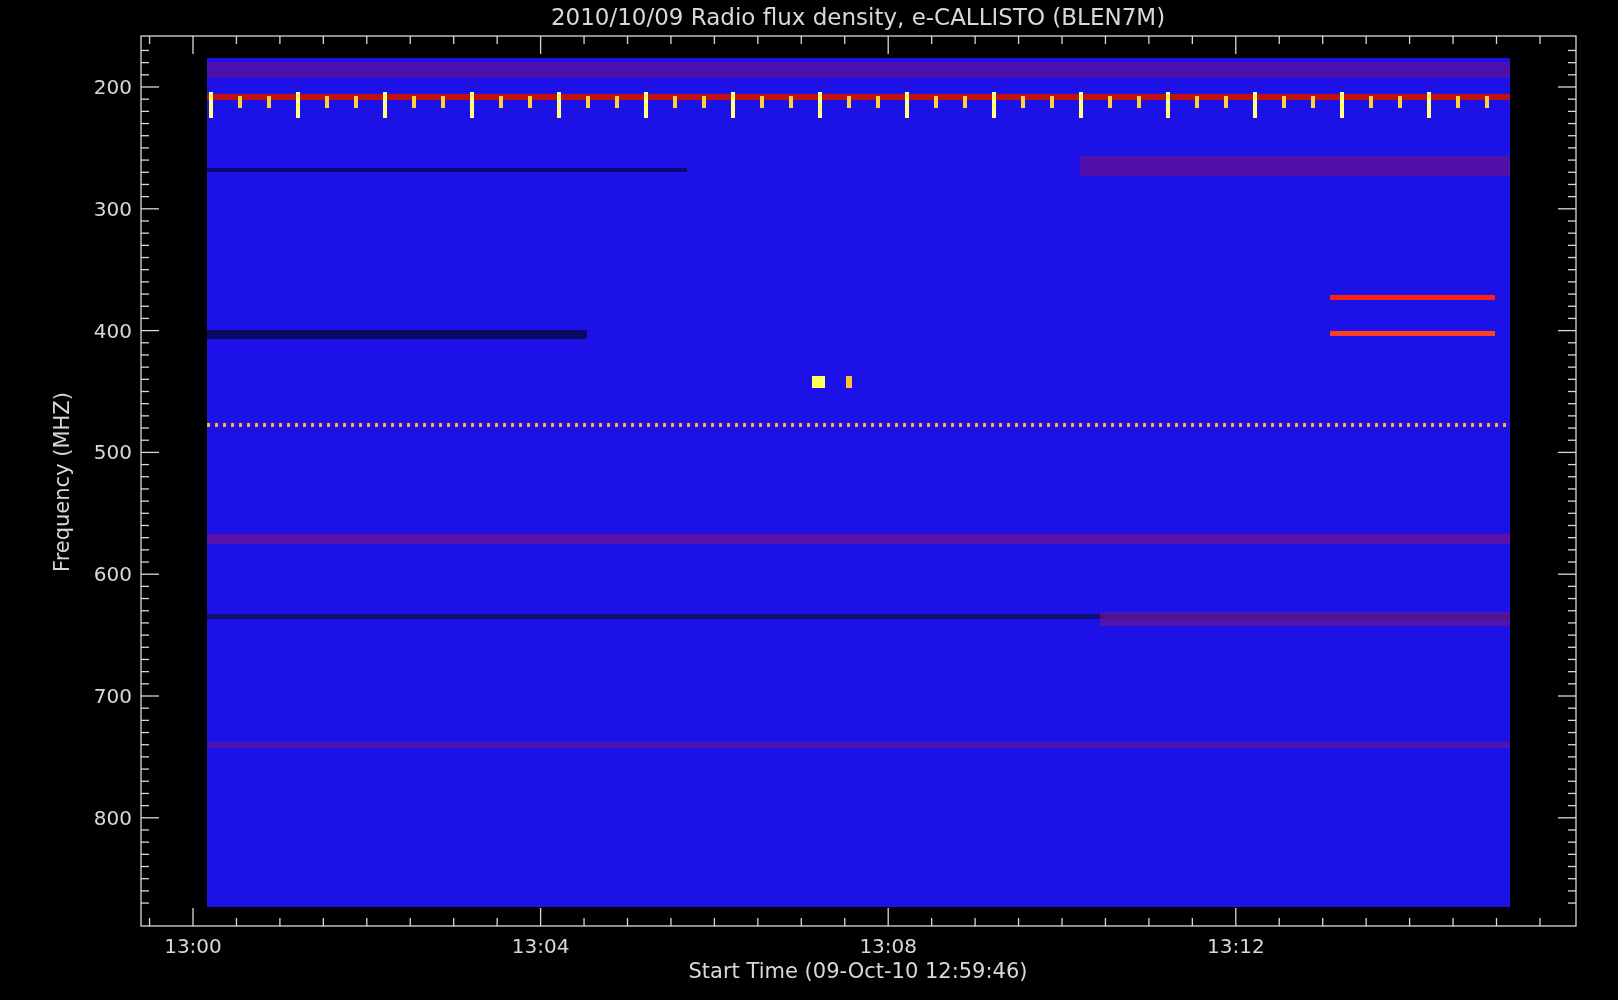 The height and width of the screenshot is (1000, 1618). I want to click on x-tick-label: 13:08, so click(888, 946).